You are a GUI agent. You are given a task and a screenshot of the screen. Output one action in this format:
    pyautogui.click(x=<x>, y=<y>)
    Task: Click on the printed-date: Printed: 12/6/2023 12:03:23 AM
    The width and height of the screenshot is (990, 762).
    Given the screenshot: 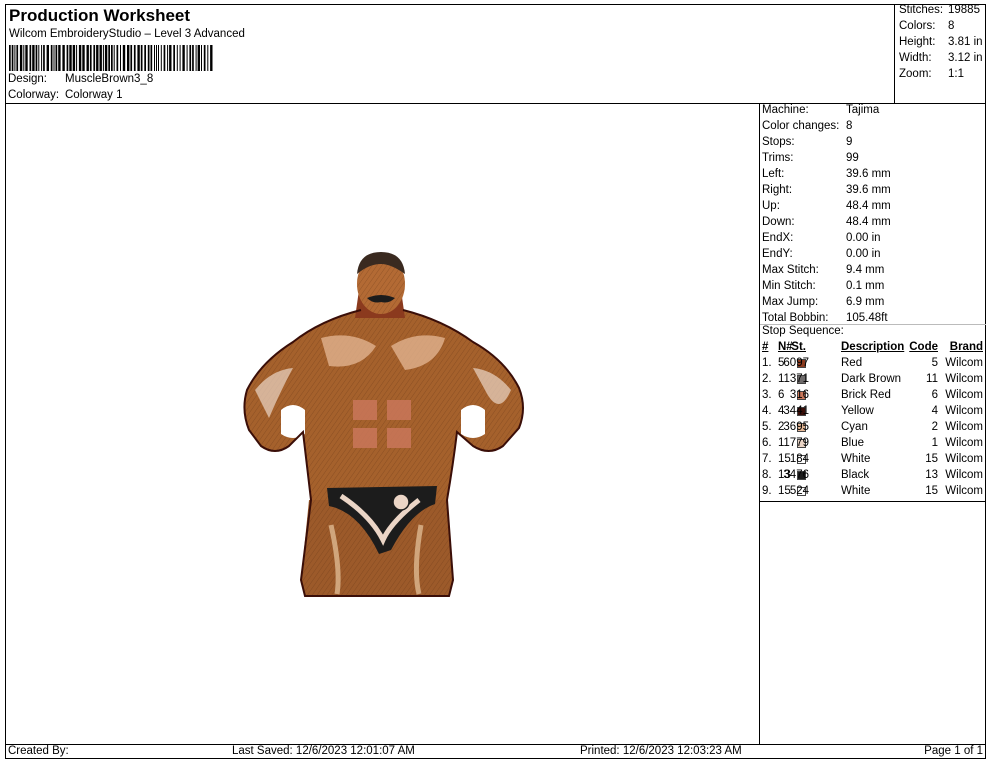 What is the action you would take?
    pyautogui.click(x=661, y=751)
    